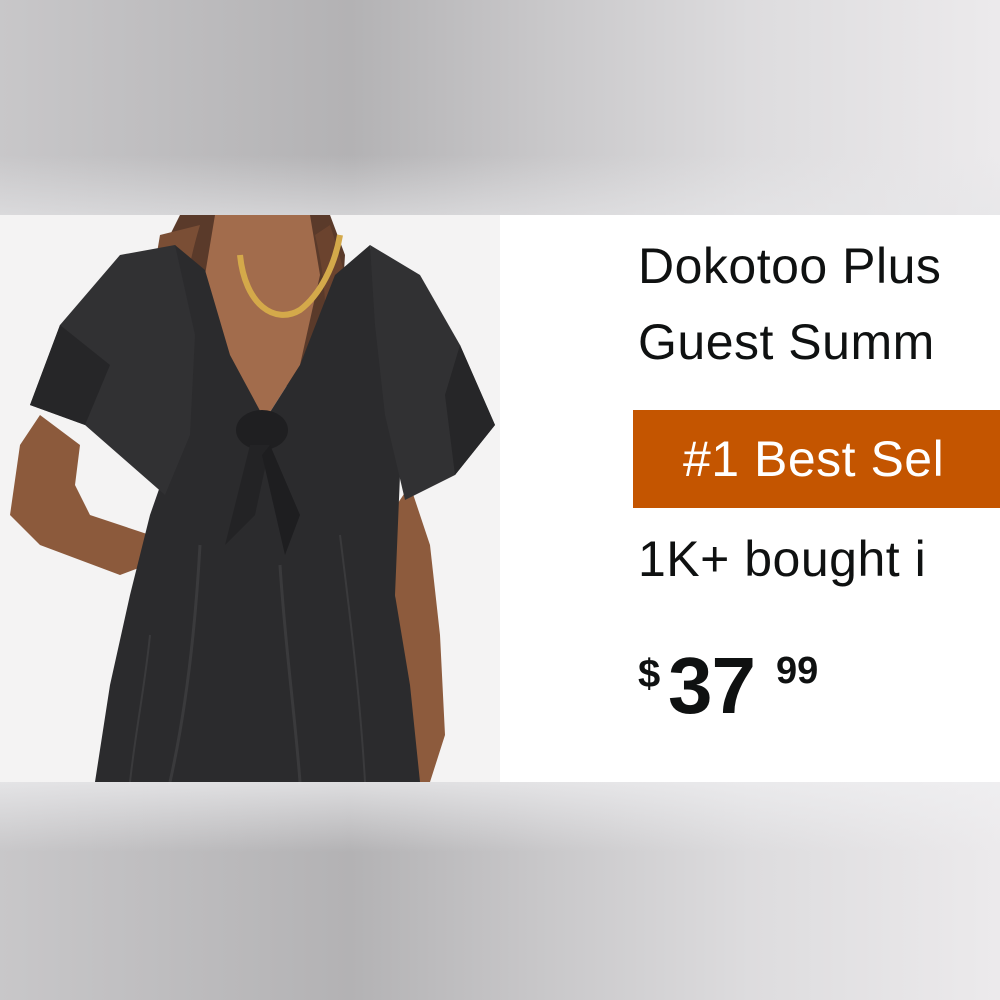  What do you see at coordinates (712, 685) in the screenshot?
I see `price-whole: 37` at bounding box center [712, 685].